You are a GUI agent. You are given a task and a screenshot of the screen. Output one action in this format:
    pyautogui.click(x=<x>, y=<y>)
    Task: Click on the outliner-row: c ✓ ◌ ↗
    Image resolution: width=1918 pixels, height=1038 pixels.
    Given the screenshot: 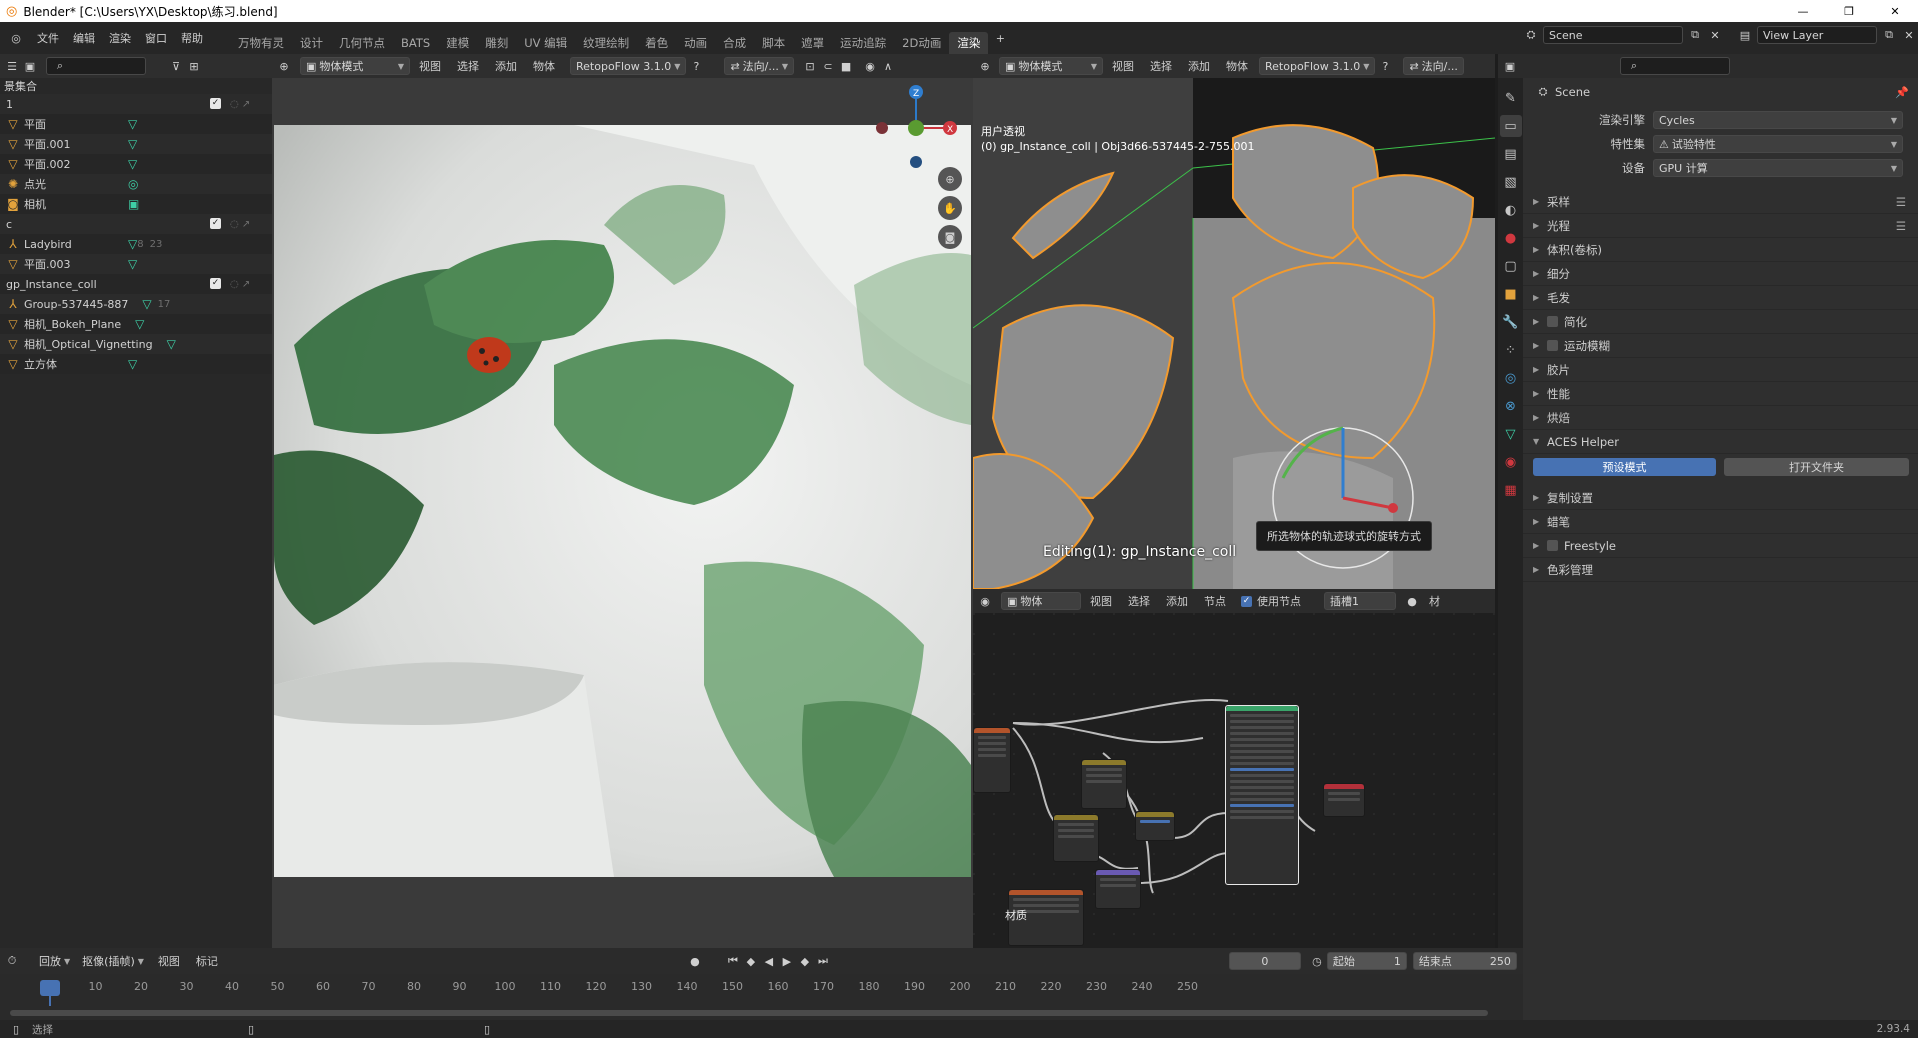 What is the action you would take?
    pyautogui.click(x=136, y=224)
    